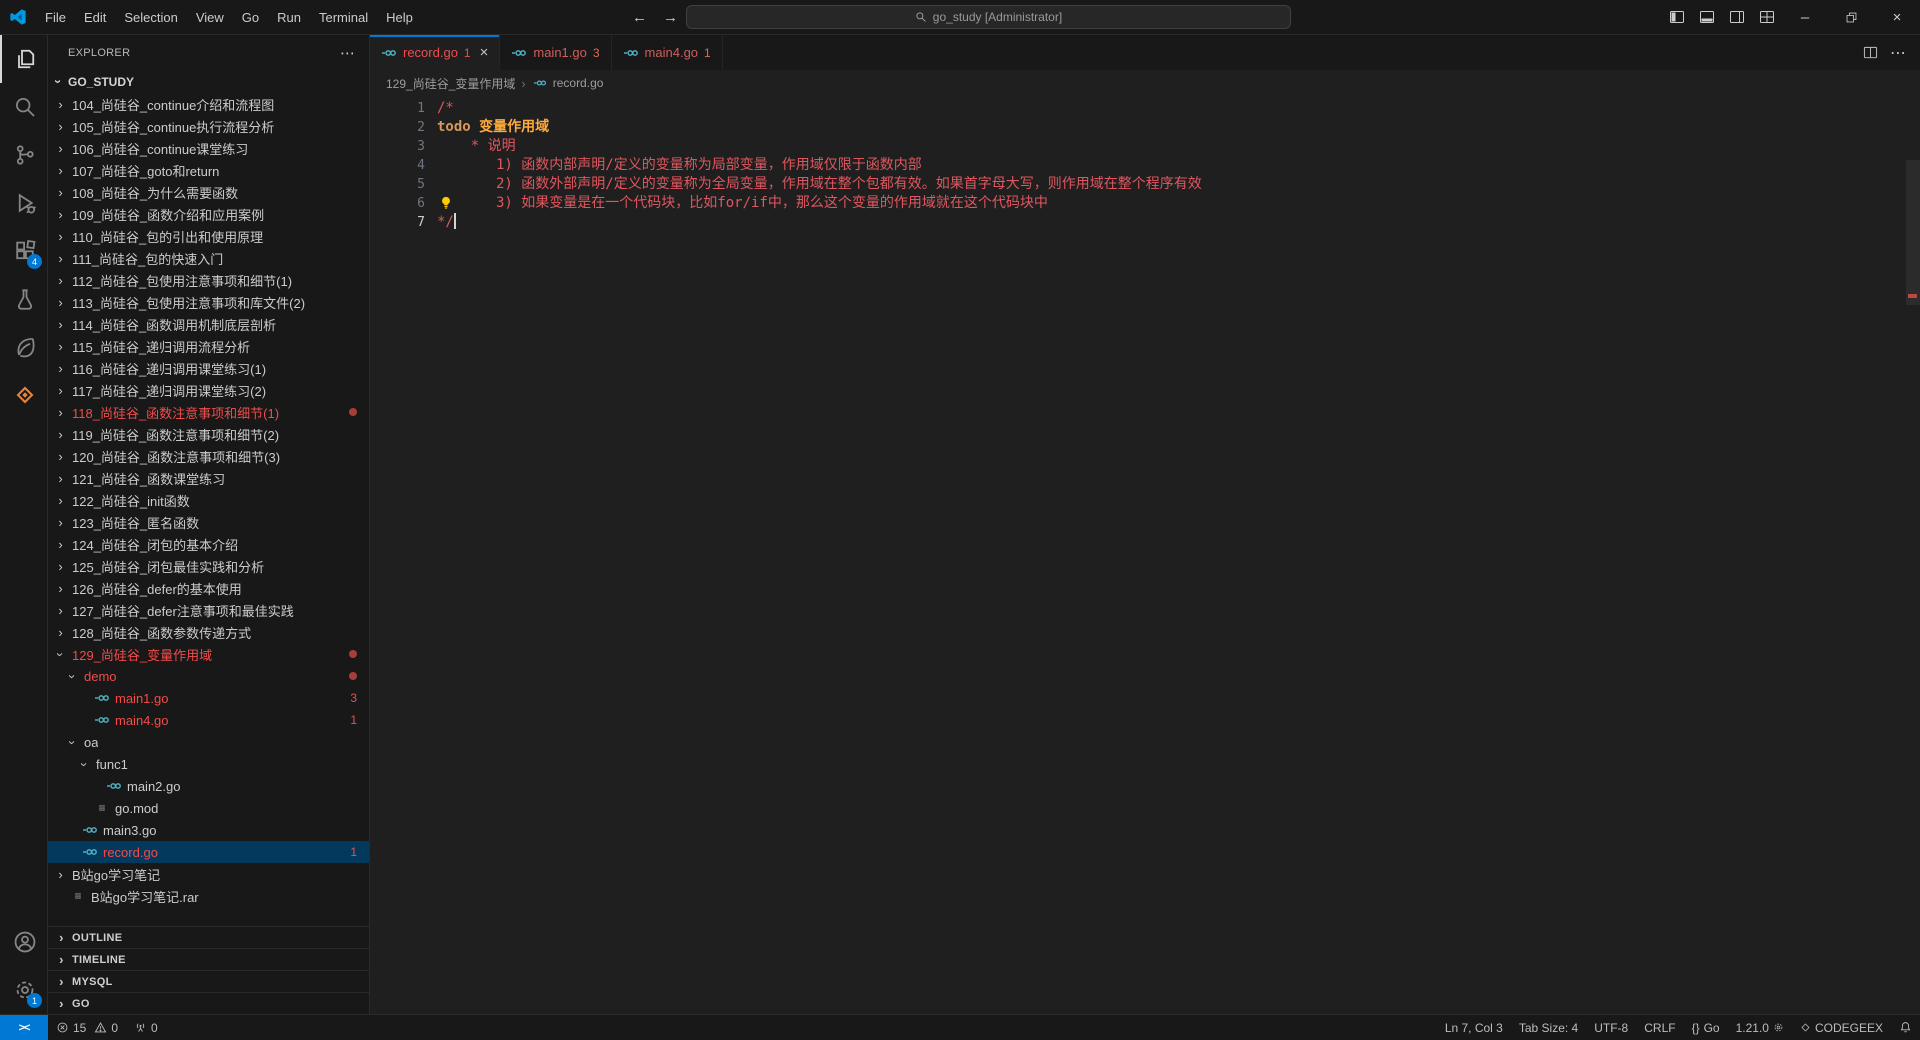 The image size is (1920, 1040). What do you see at coordinates (208, 544) in the screenshot?
I see `tree-folder: › 124_尚硅谷_闭包的基本介绍` at bounding box center [208, 544].